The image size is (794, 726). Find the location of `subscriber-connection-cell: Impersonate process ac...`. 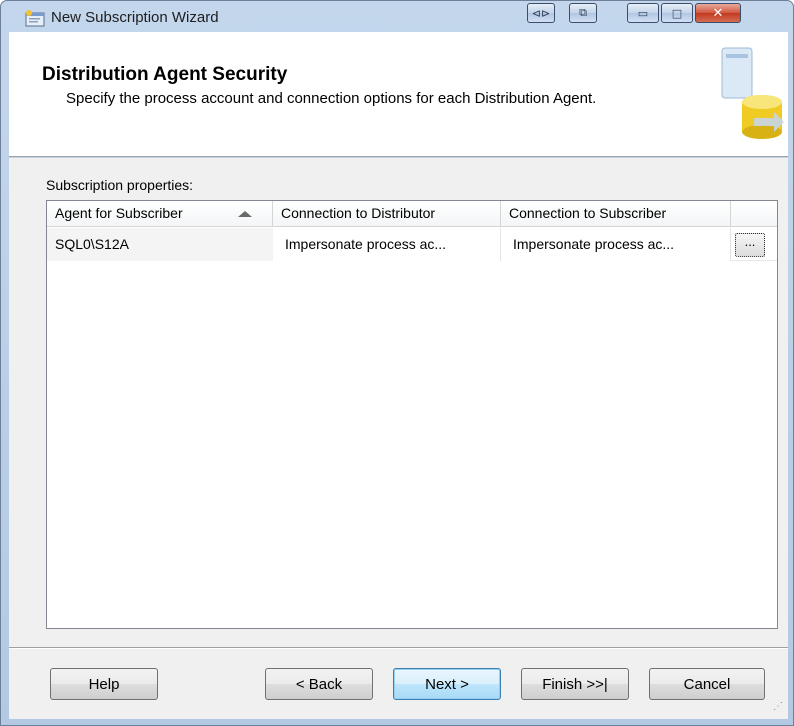

subscriber-connection-cell: Impersonate process ac... is located at coordinates (616, 244).